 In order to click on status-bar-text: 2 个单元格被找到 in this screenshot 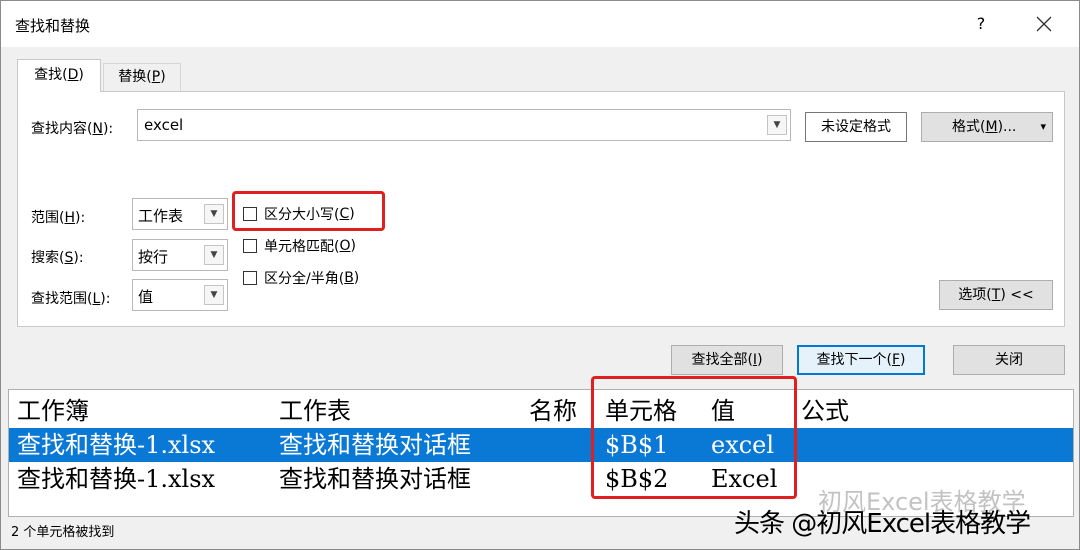, I will do `click(63, 532)`.